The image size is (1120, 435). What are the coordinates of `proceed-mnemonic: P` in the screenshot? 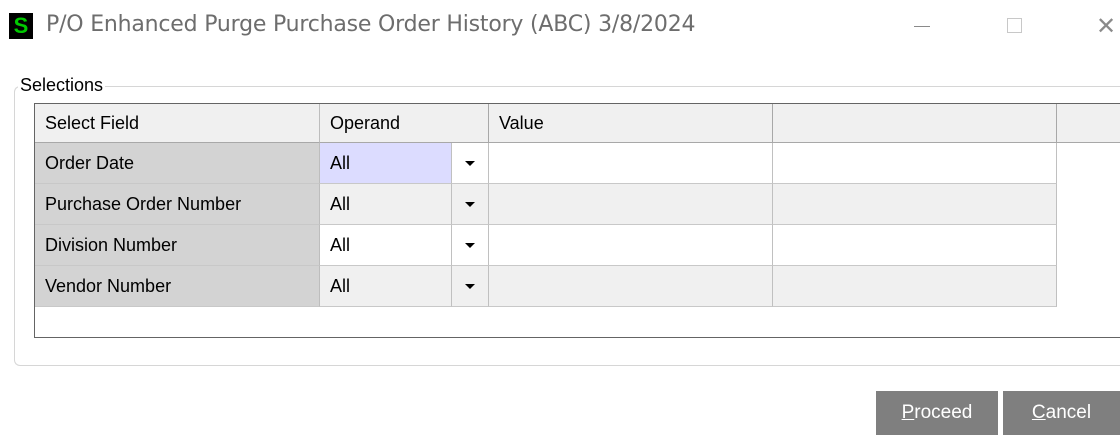 It's located at (908, 412).